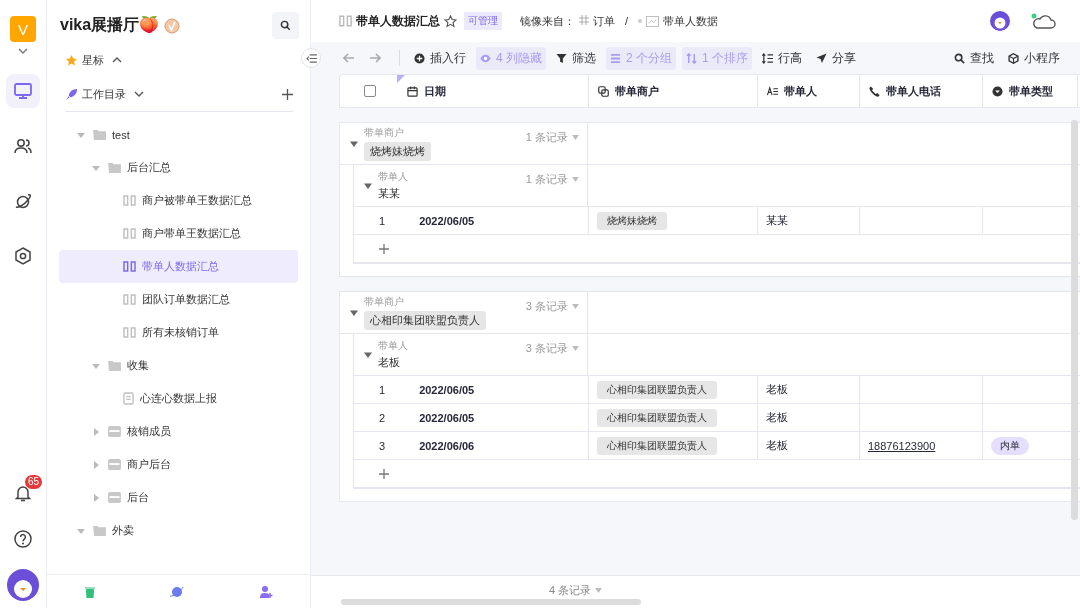 Image resolution: width=1080 pixels, height=608 pixels. Describe the element at coordinates (370, 91) in the screenshot. I see `select-all-checkbox` at that location.